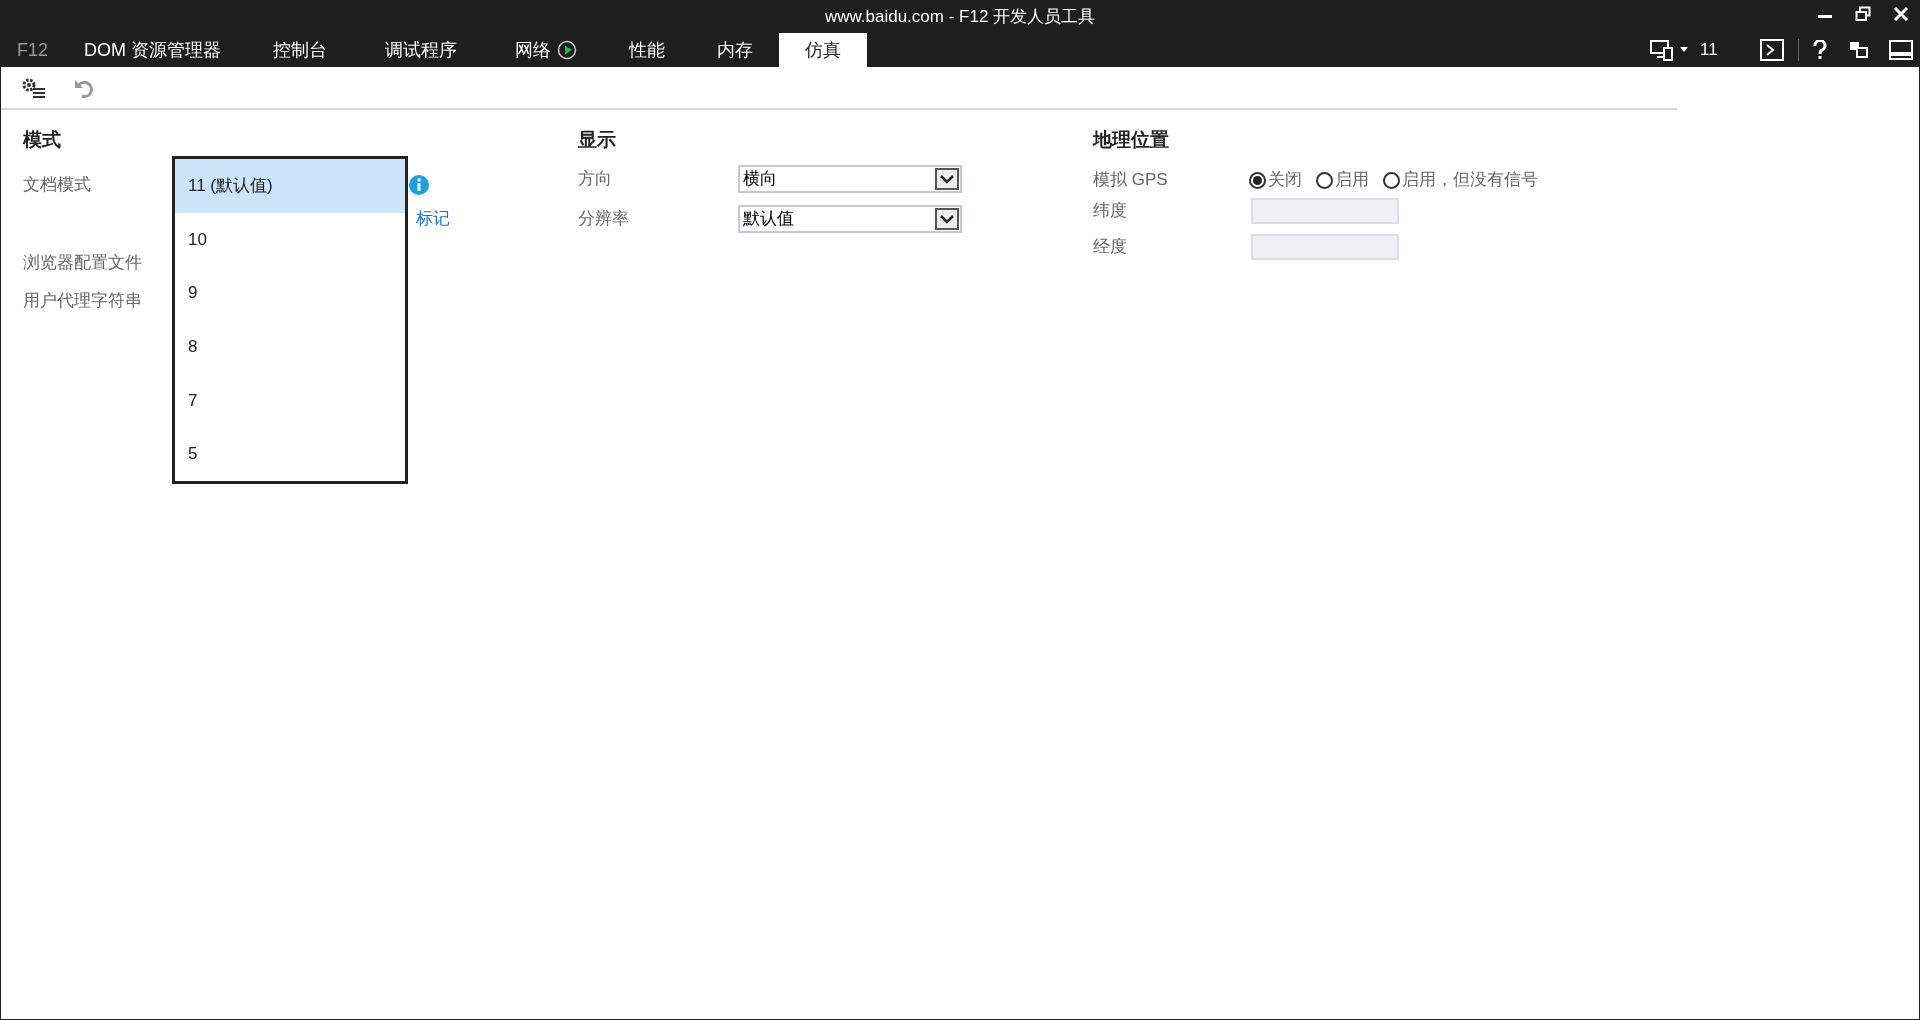 This screenshot has width=1920, height=1020. What do you see at coordinates (1131, 180) in the screenshot?
I see `field-label: 模拟 GPS` at bounding box center [1131, 180].